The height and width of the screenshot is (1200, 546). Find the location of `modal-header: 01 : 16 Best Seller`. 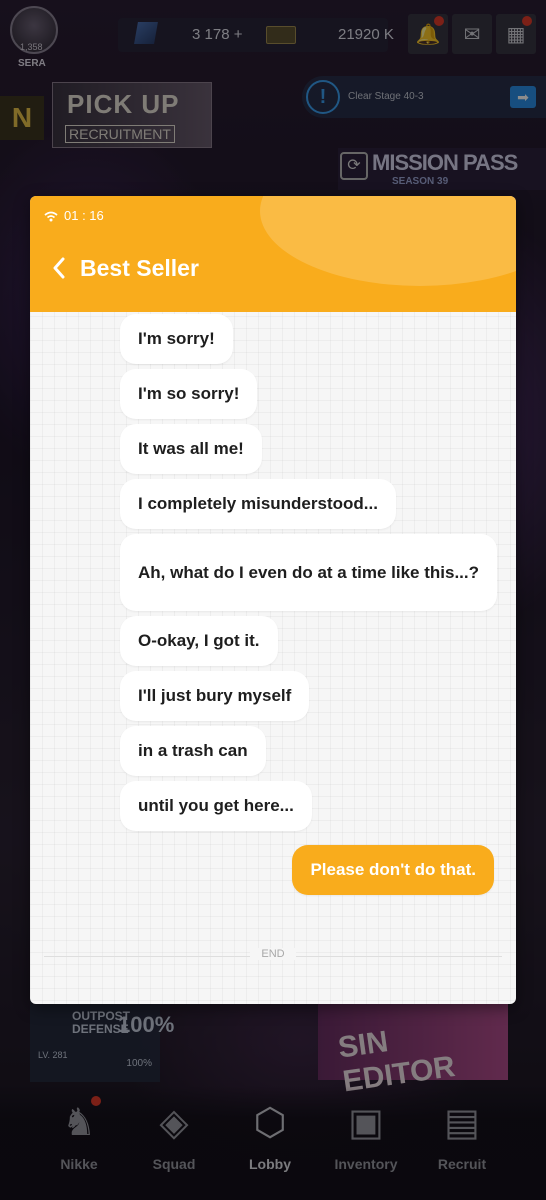

modal-header: 01 : 16 Best Seller is located at coordinates (273, 254).